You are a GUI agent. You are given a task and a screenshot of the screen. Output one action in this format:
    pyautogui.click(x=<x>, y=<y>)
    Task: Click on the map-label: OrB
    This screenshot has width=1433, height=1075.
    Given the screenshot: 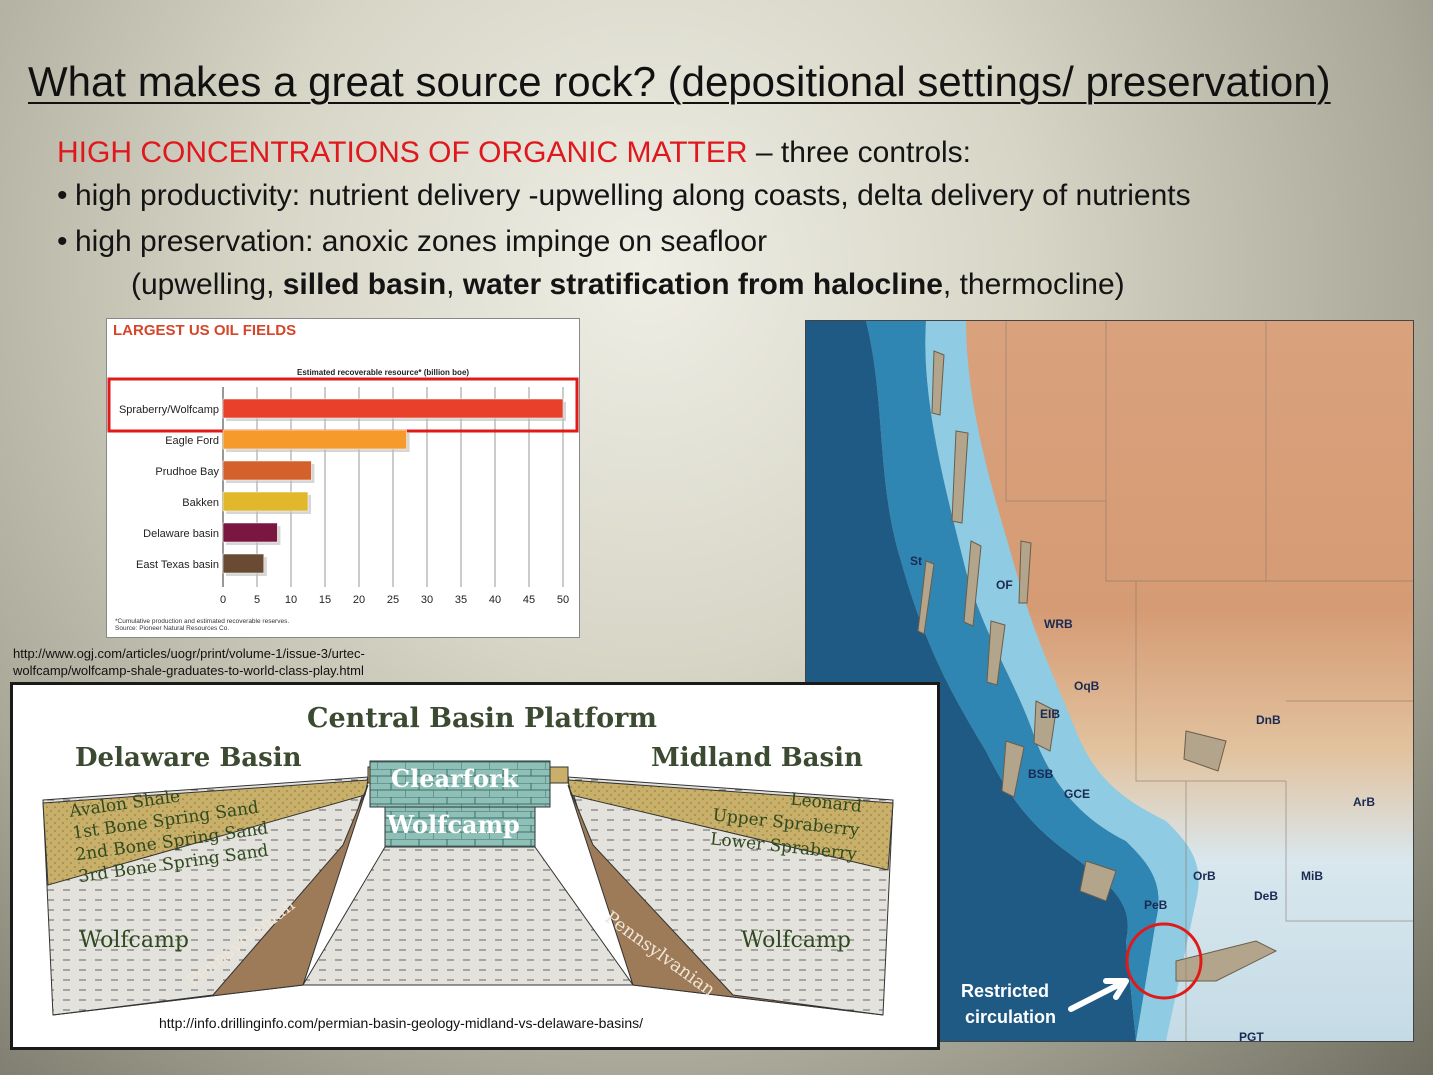 What is the action you would take?
    pyautogui.click(x=1204, y=876)
    